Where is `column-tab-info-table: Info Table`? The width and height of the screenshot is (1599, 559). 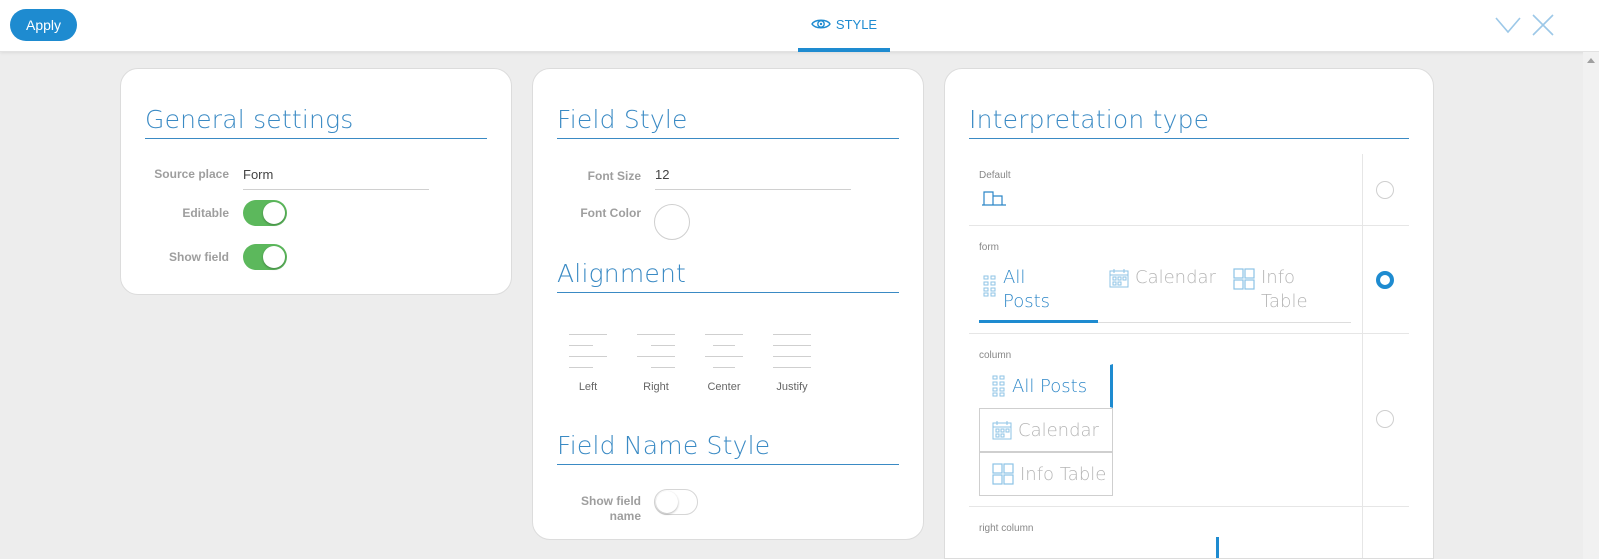 column-tab-info-table: Info Table is located at coordinates (1046, 474).